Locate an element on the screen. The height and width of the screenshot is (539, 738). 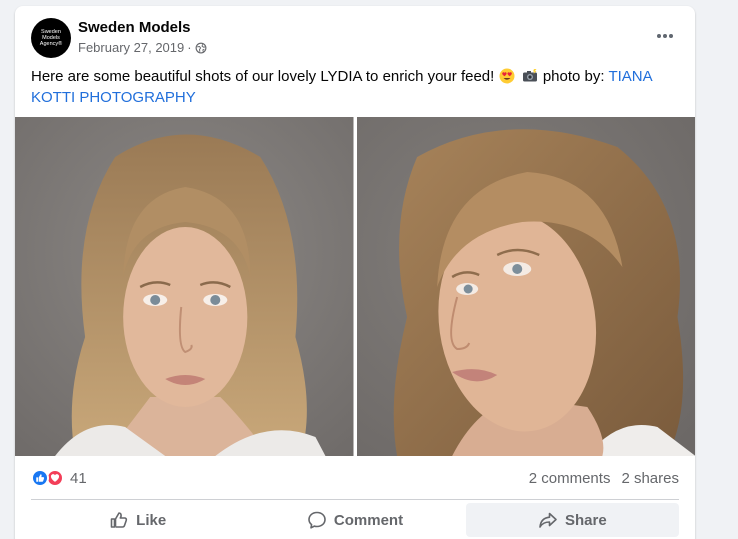
reaction-count: 41 is located at coordinates (78, 478).